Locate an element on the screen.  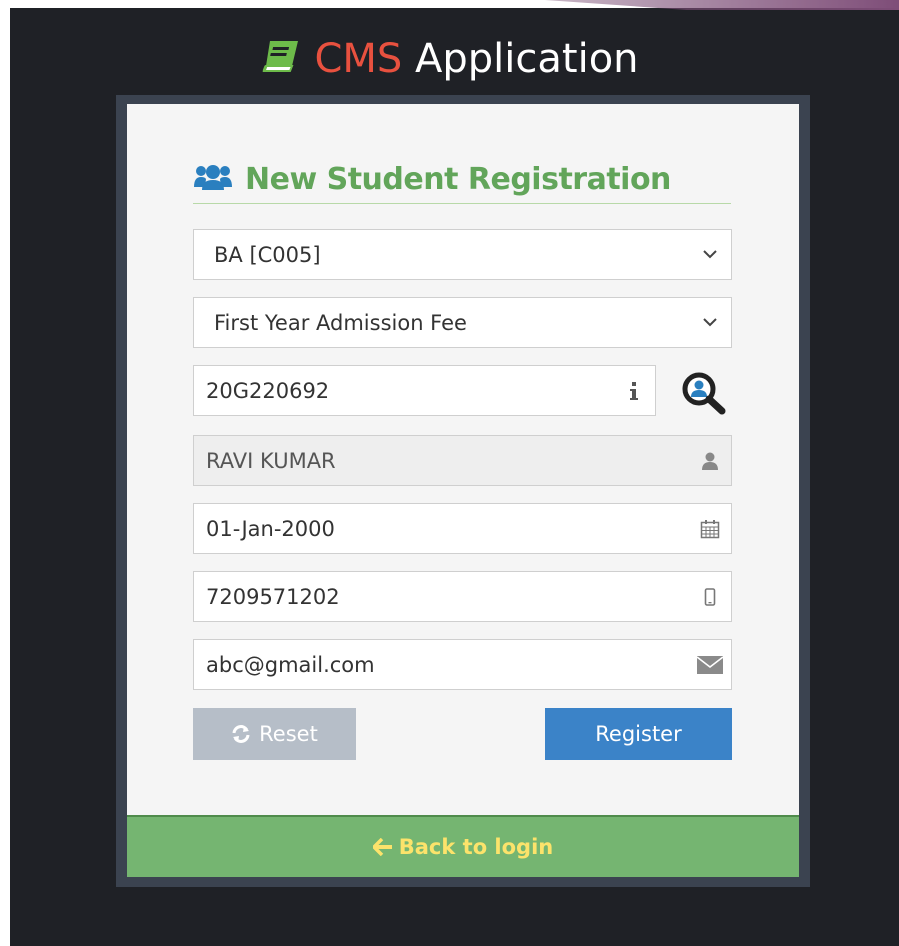
app-title-rest: Application is located at coordinates (527, 59).